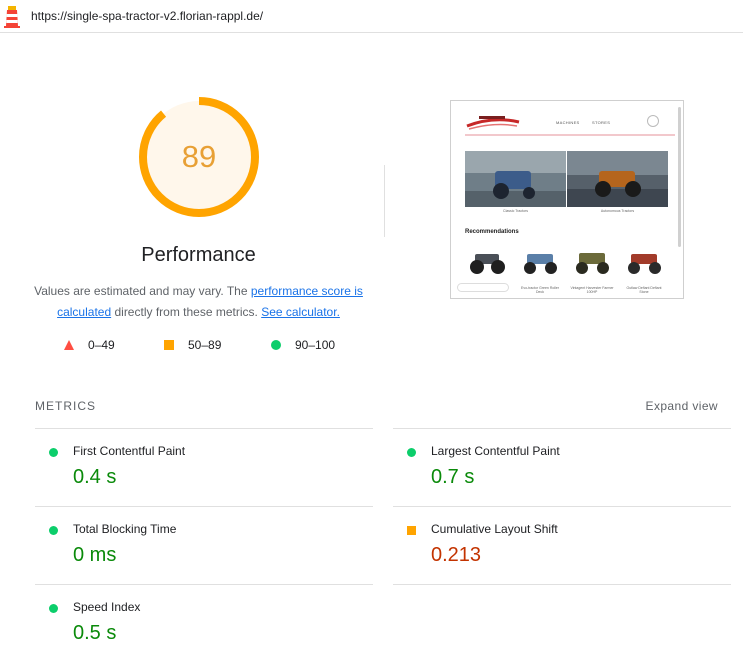 The height and width of the screenshot is (663, 743). What do you see at coordinates (300, 312) in the screenshot?
I see `see-calculator-link: See calculator.` at bounding box center [300, 312].